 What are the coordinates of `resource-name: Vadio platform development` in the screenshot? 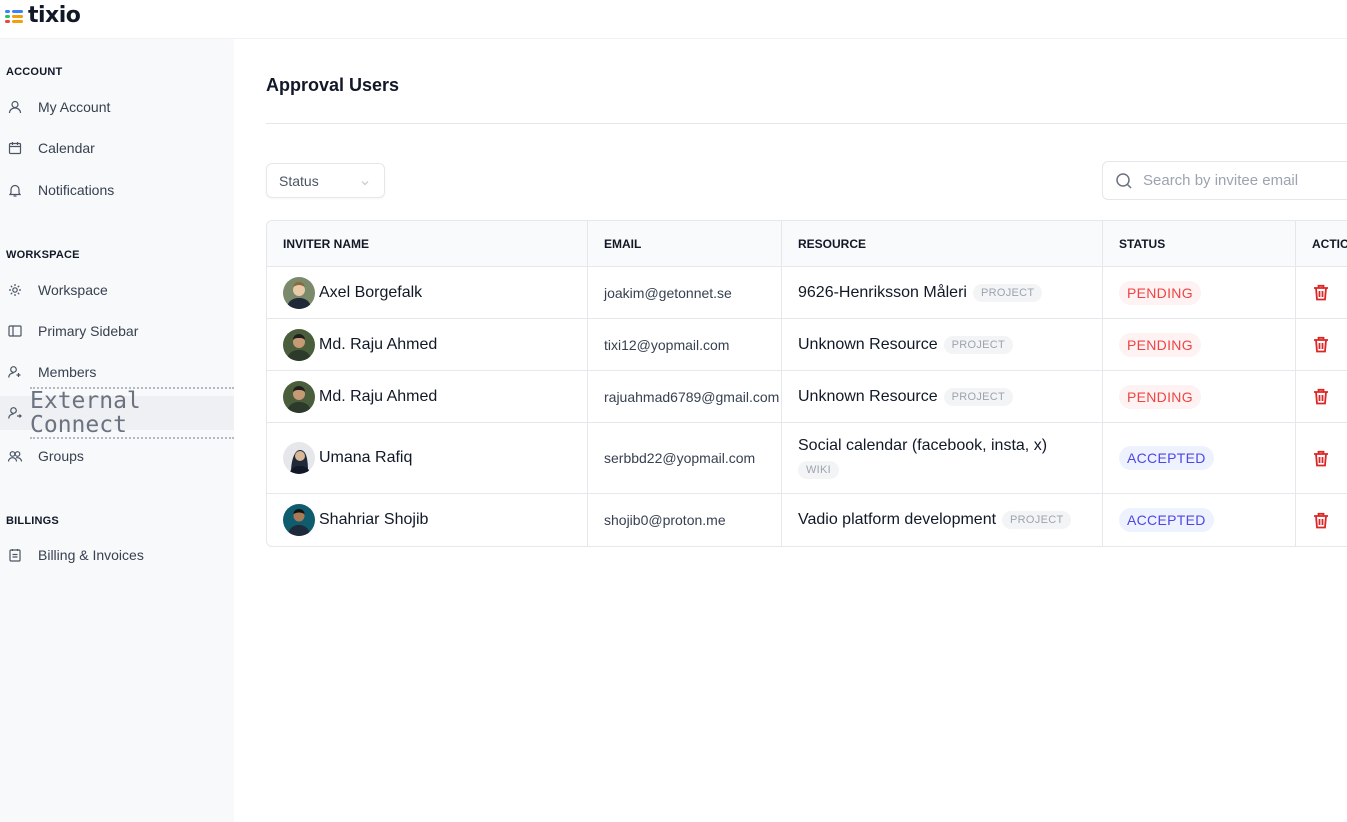 It's located at (897, 520).